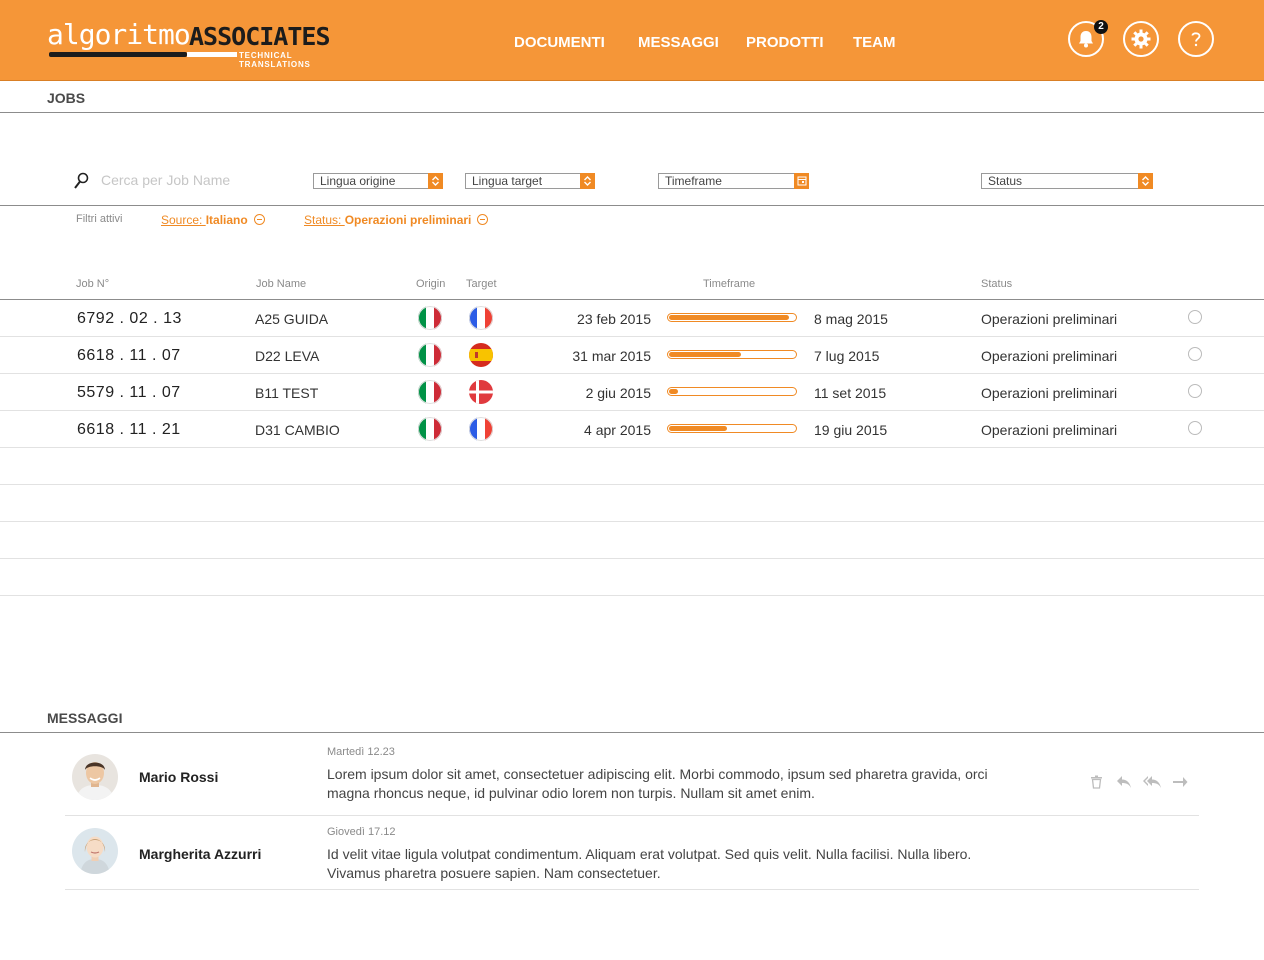 The width and height of the screenshot is (1264, 960). Describe the element at coordinates (129, 318) in the screenshot. I see `job-number: 6792 . 02 . 13` at that location.